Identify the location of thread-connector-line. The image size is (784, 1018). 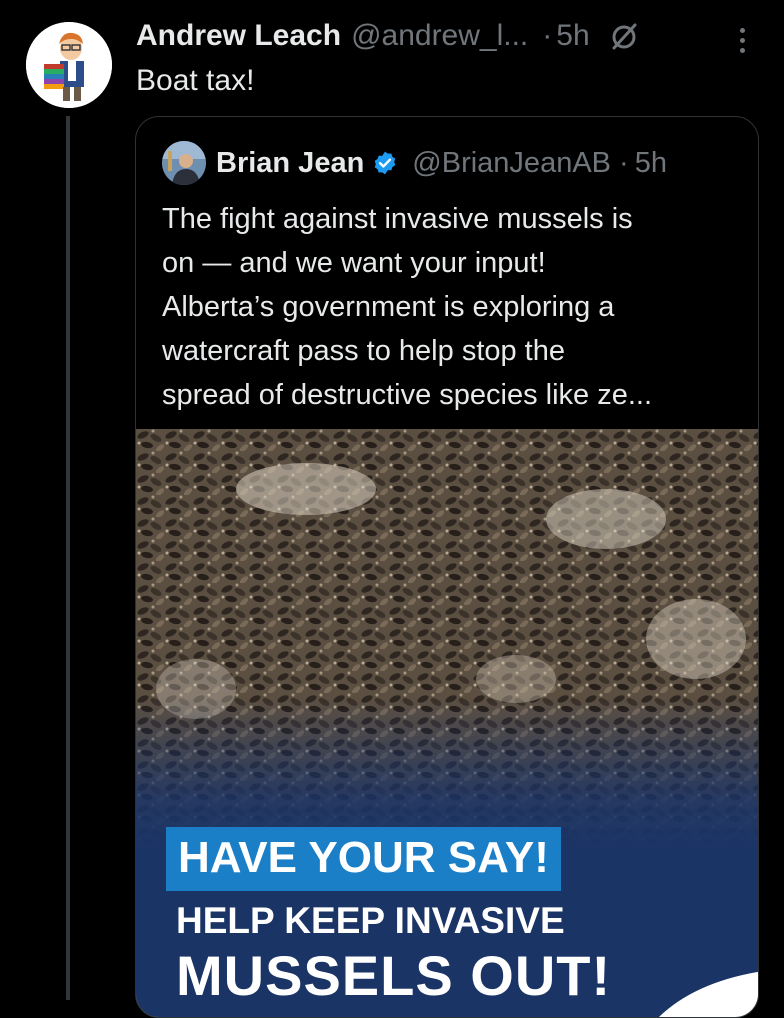
(68, 558).